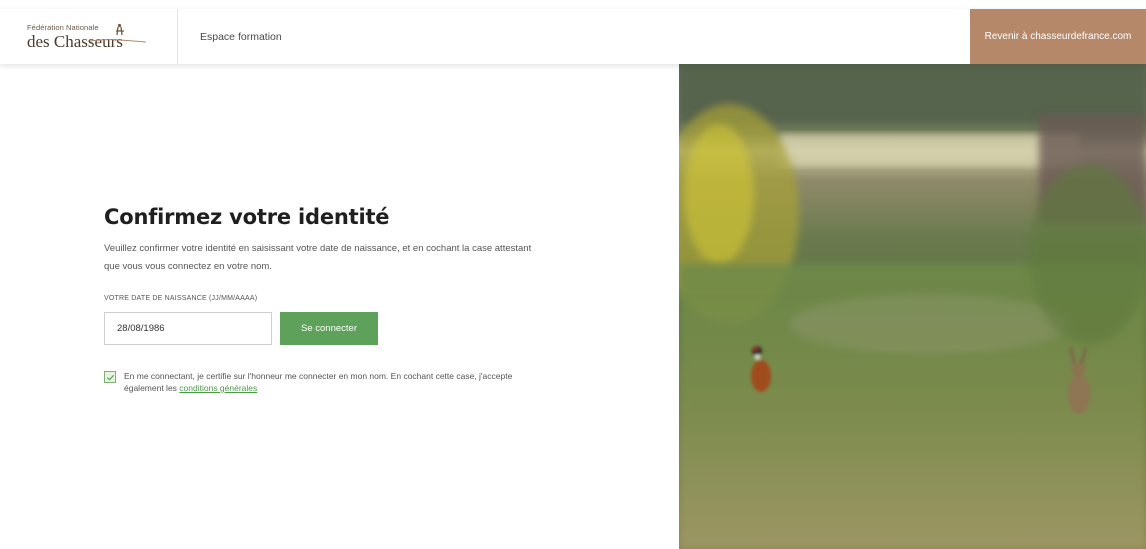 Image resolution: width=1146 pixels, height=549 pixels. I want to click on birthdate-label: VOTRE DATE DE NAISSANCE (JJ/MM/AAAA), so click(181, 298).